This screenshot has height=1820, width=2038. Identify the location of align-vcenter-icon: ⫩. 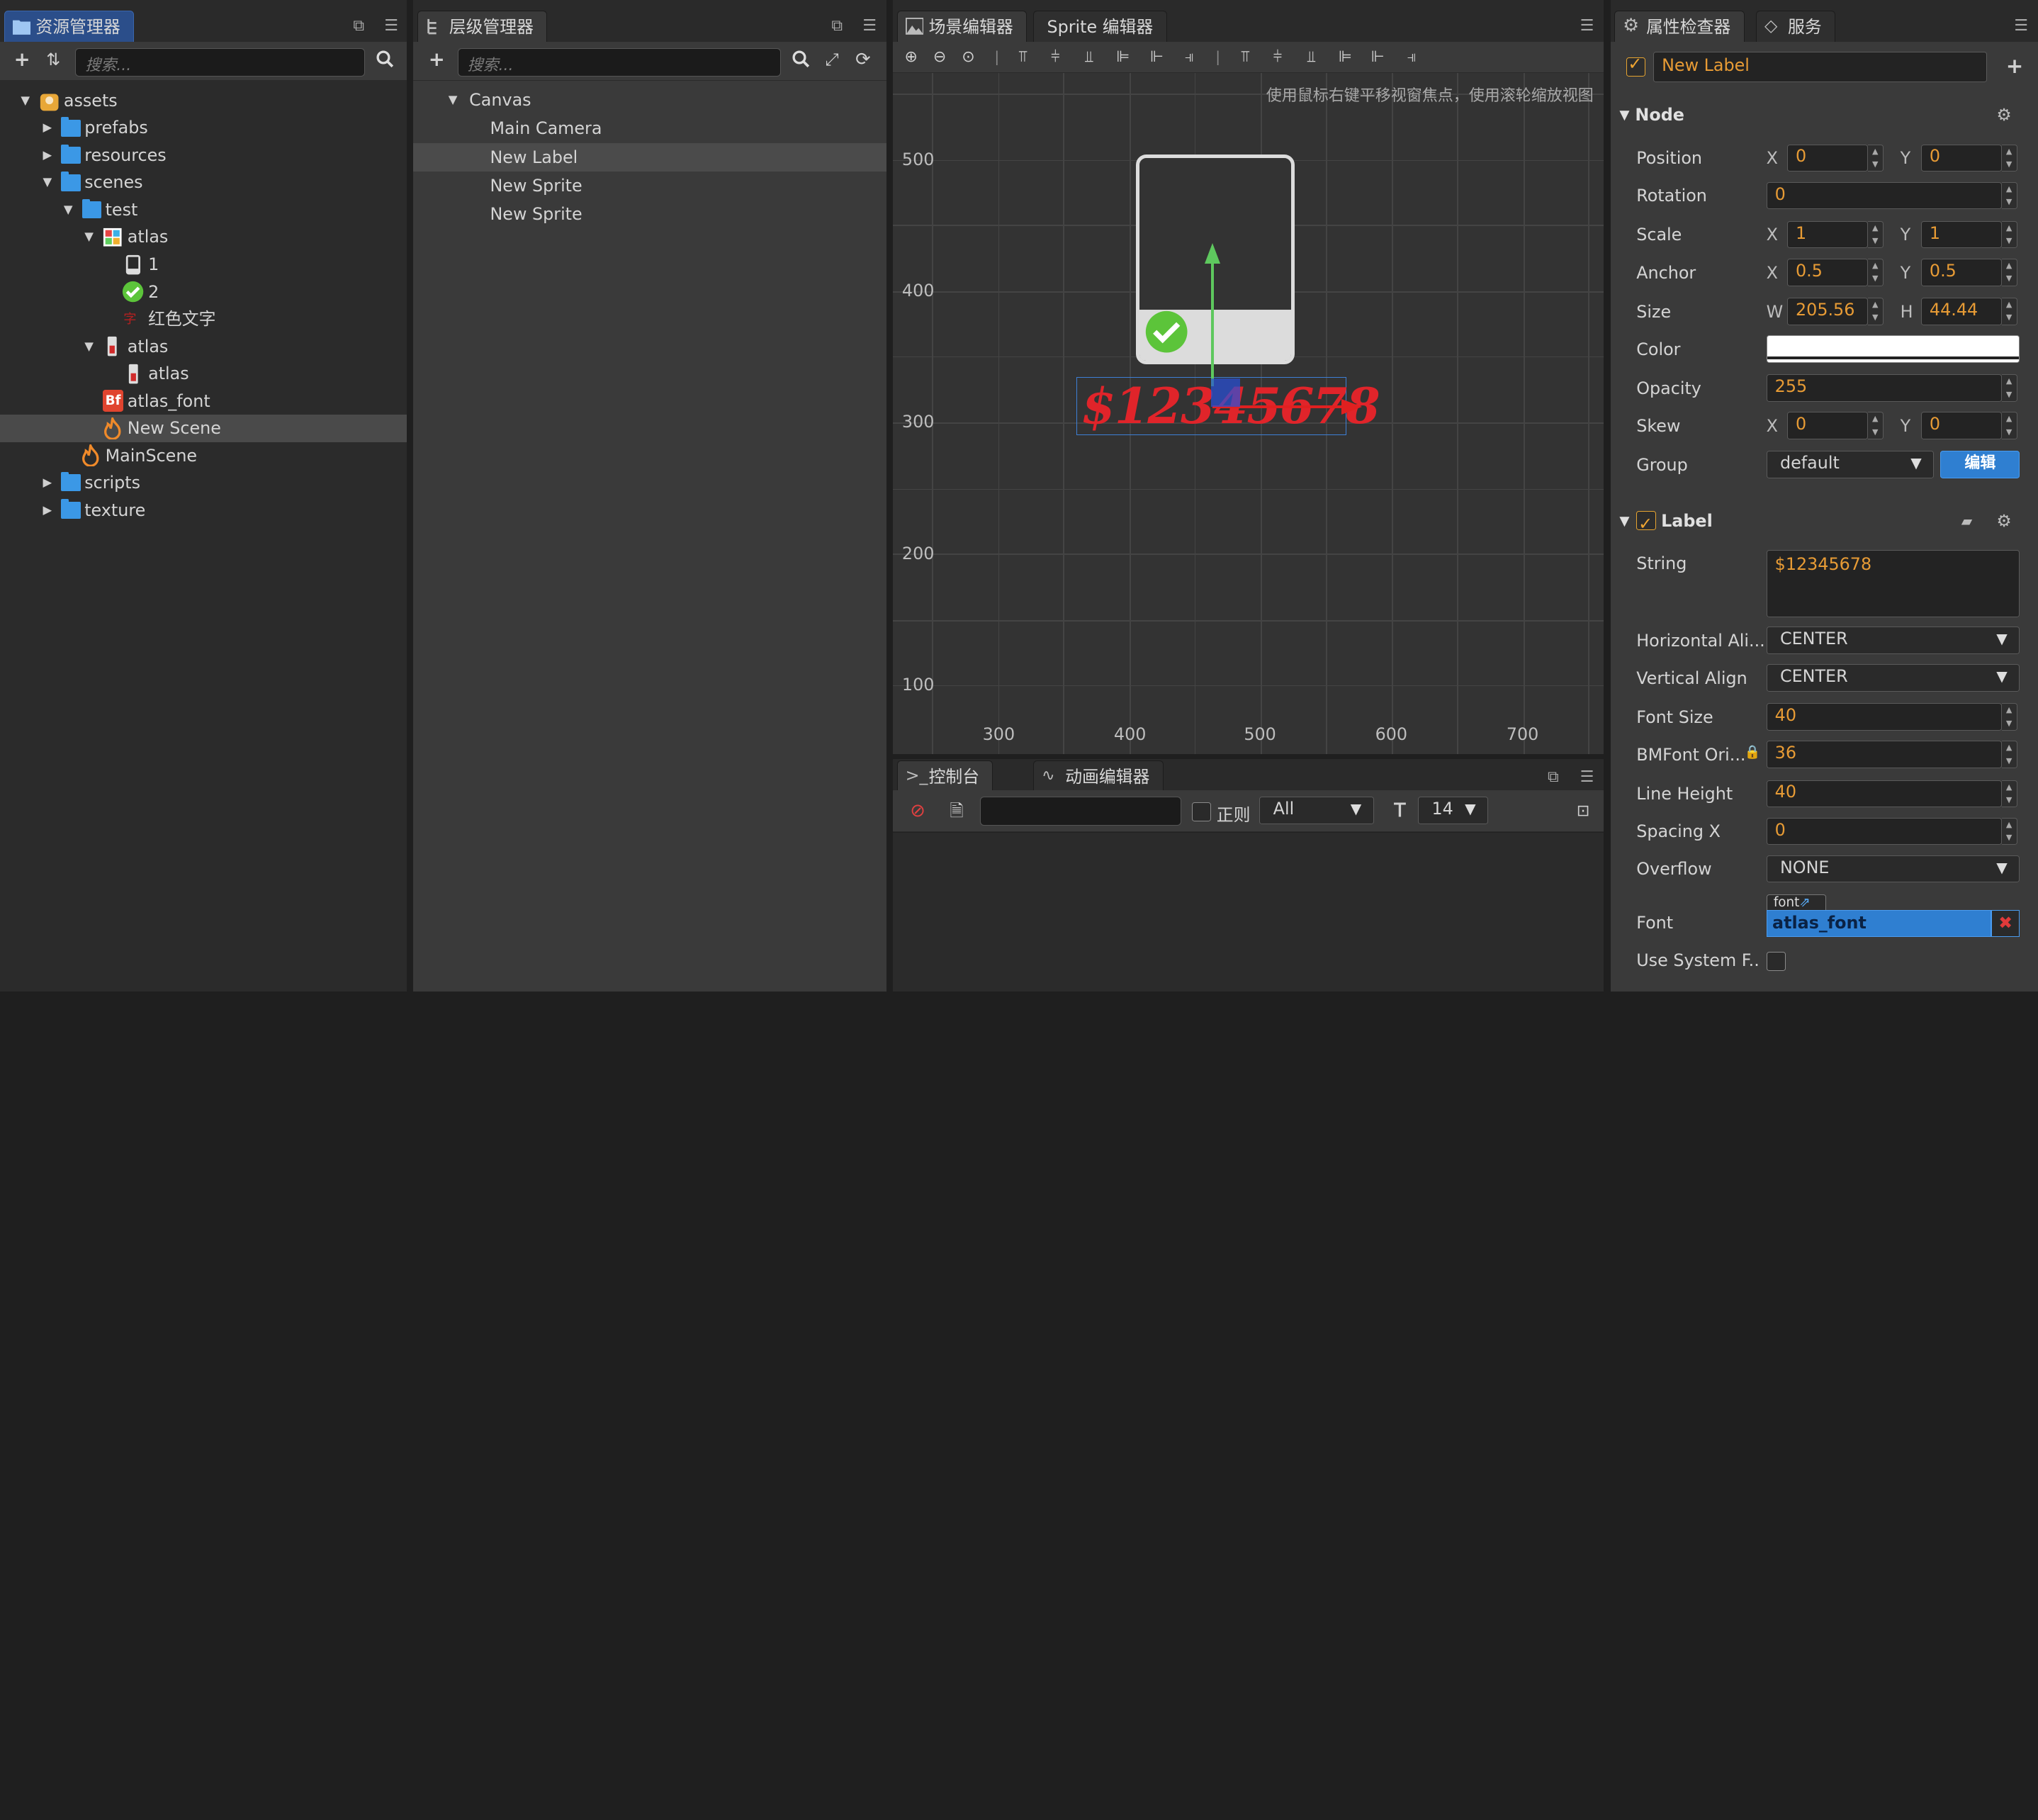
(1055, 57).